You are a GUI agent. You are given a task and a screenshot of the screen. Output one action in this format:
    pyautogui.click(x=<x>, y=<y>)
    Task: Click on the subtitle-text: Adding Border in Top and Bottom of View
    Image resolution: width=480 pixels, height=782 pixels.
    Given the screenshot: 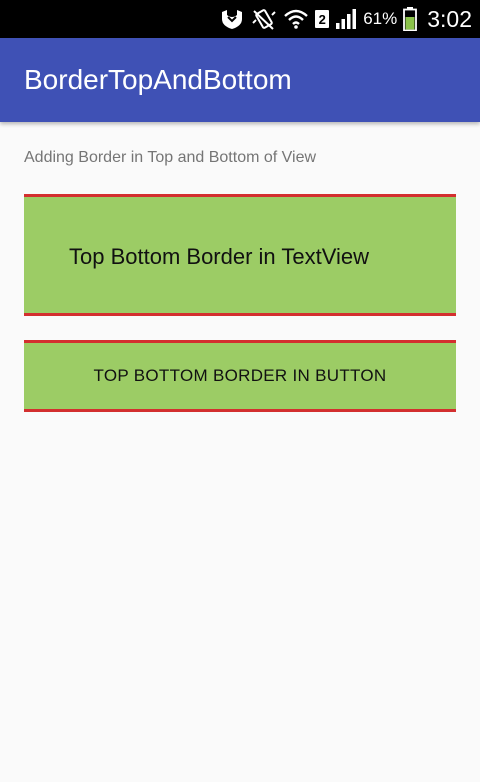 What is the action you would take?
    pyautogui.click(x=170, y=157)
    